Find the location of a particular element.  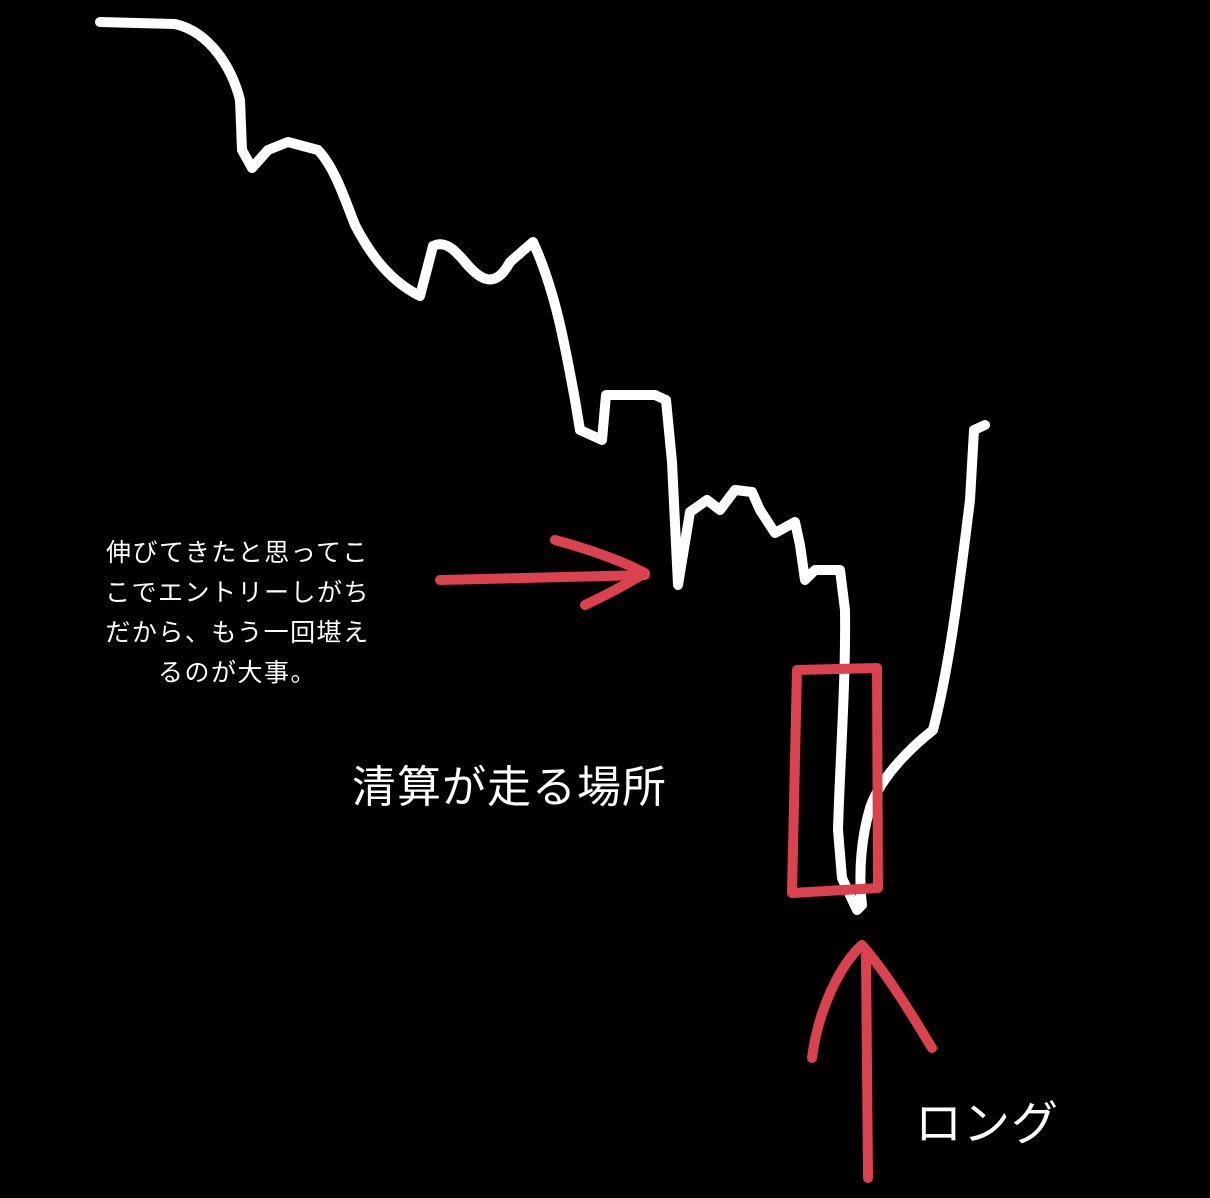

long-arrow-shaft is located at coordinates (867, 1066).